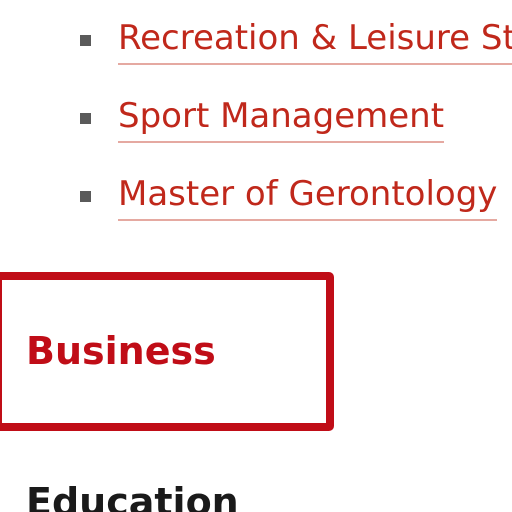 The height and width of the screenshot is (512, 512). I want to click on section-heading-education: Education, so click(132, 496).